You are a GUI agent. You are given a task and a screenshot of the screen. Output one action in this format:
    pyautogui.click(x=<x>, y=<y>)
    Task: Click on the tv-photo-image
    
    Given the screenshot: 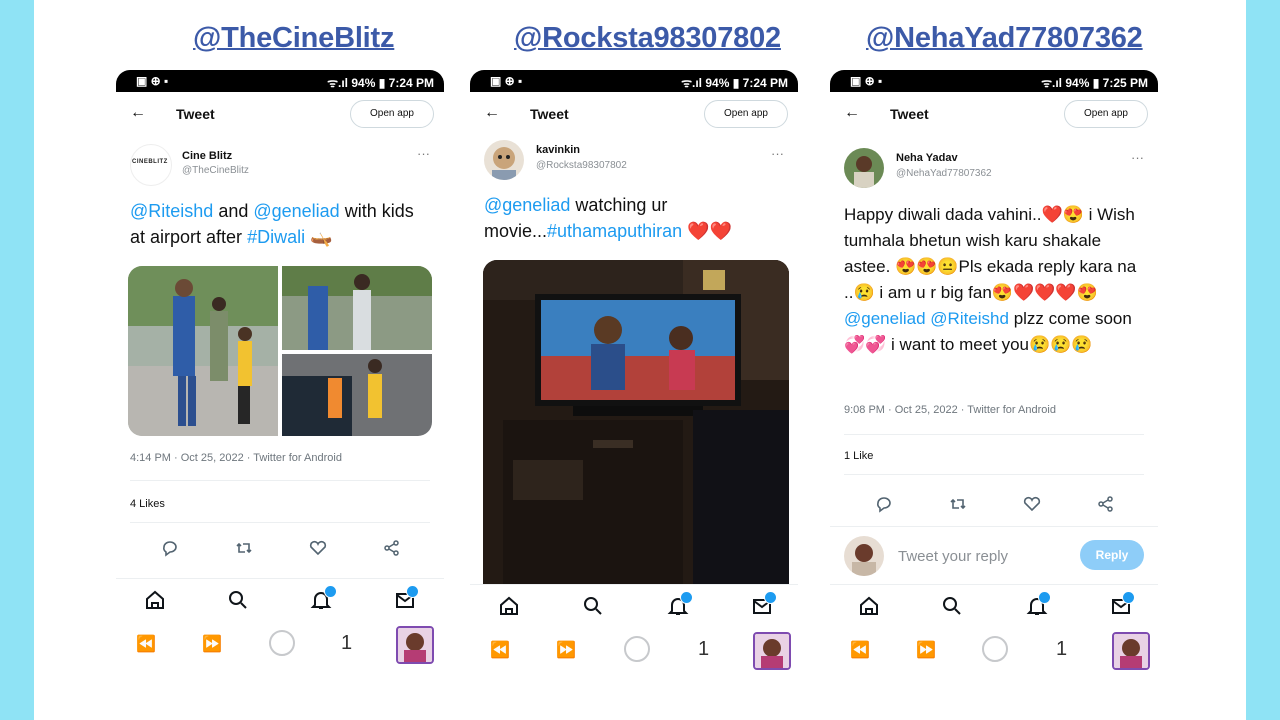 What is the action you would take?
    pyautogui.click(x=636, y=425)
    